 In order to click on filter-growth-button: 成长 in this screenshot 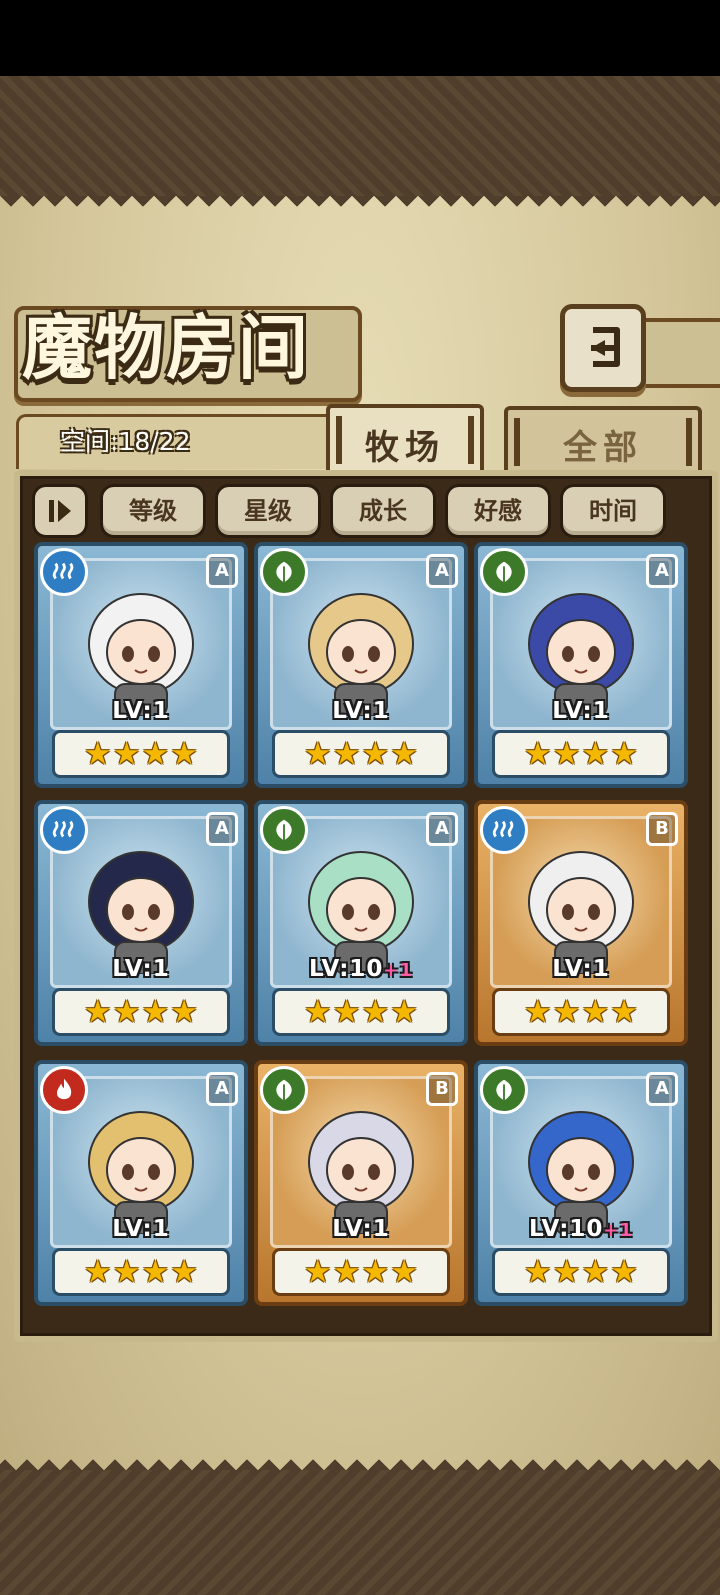, I will do `click(383, 511)`.